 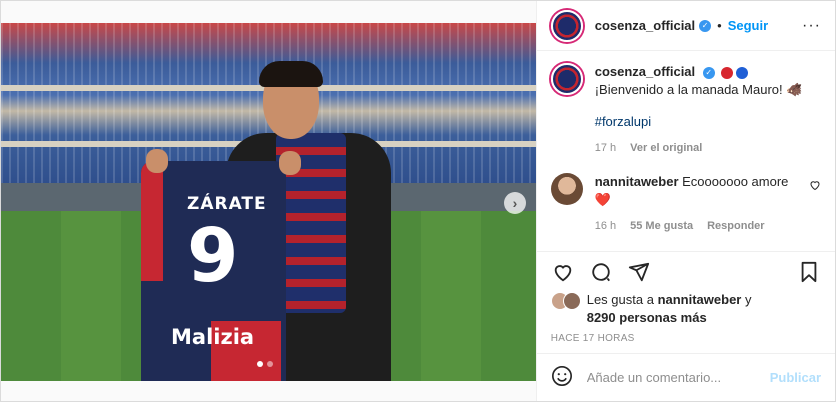 What do you see at coordinates (685, 271) in the screenshot?
I see `action-bar` at bounding box center [685, 271].